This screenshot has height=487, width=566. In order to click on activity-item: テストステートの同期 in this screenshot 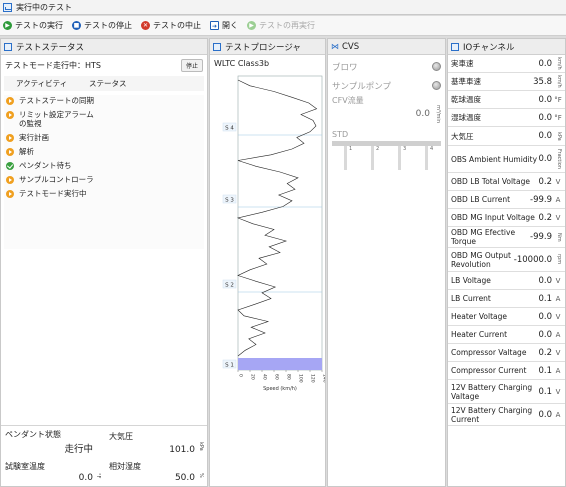, I will do `click(104, 100)`.